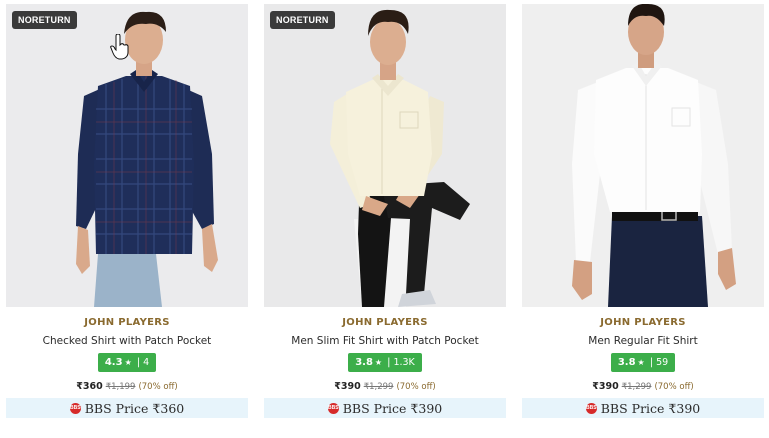 Image resolution: width=769 pixels, height=438 pixels. Describe the element at coordinates (127, 341) in the screenshot. I see `product-name: Checked Shirt with Patch Pocket` at that location.